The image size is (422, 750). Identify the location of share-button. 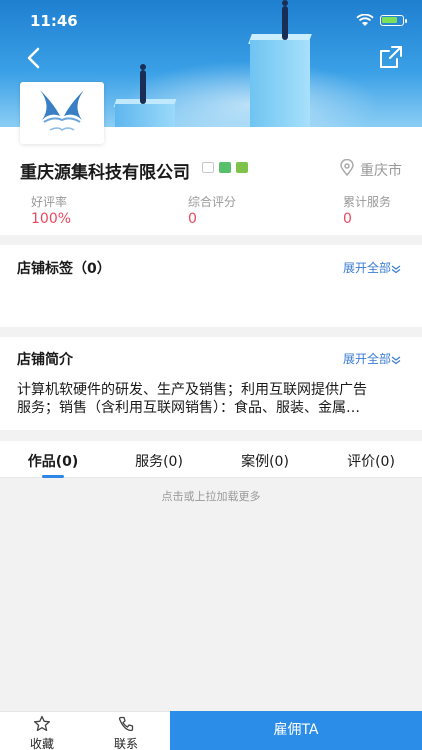
(392, 58).